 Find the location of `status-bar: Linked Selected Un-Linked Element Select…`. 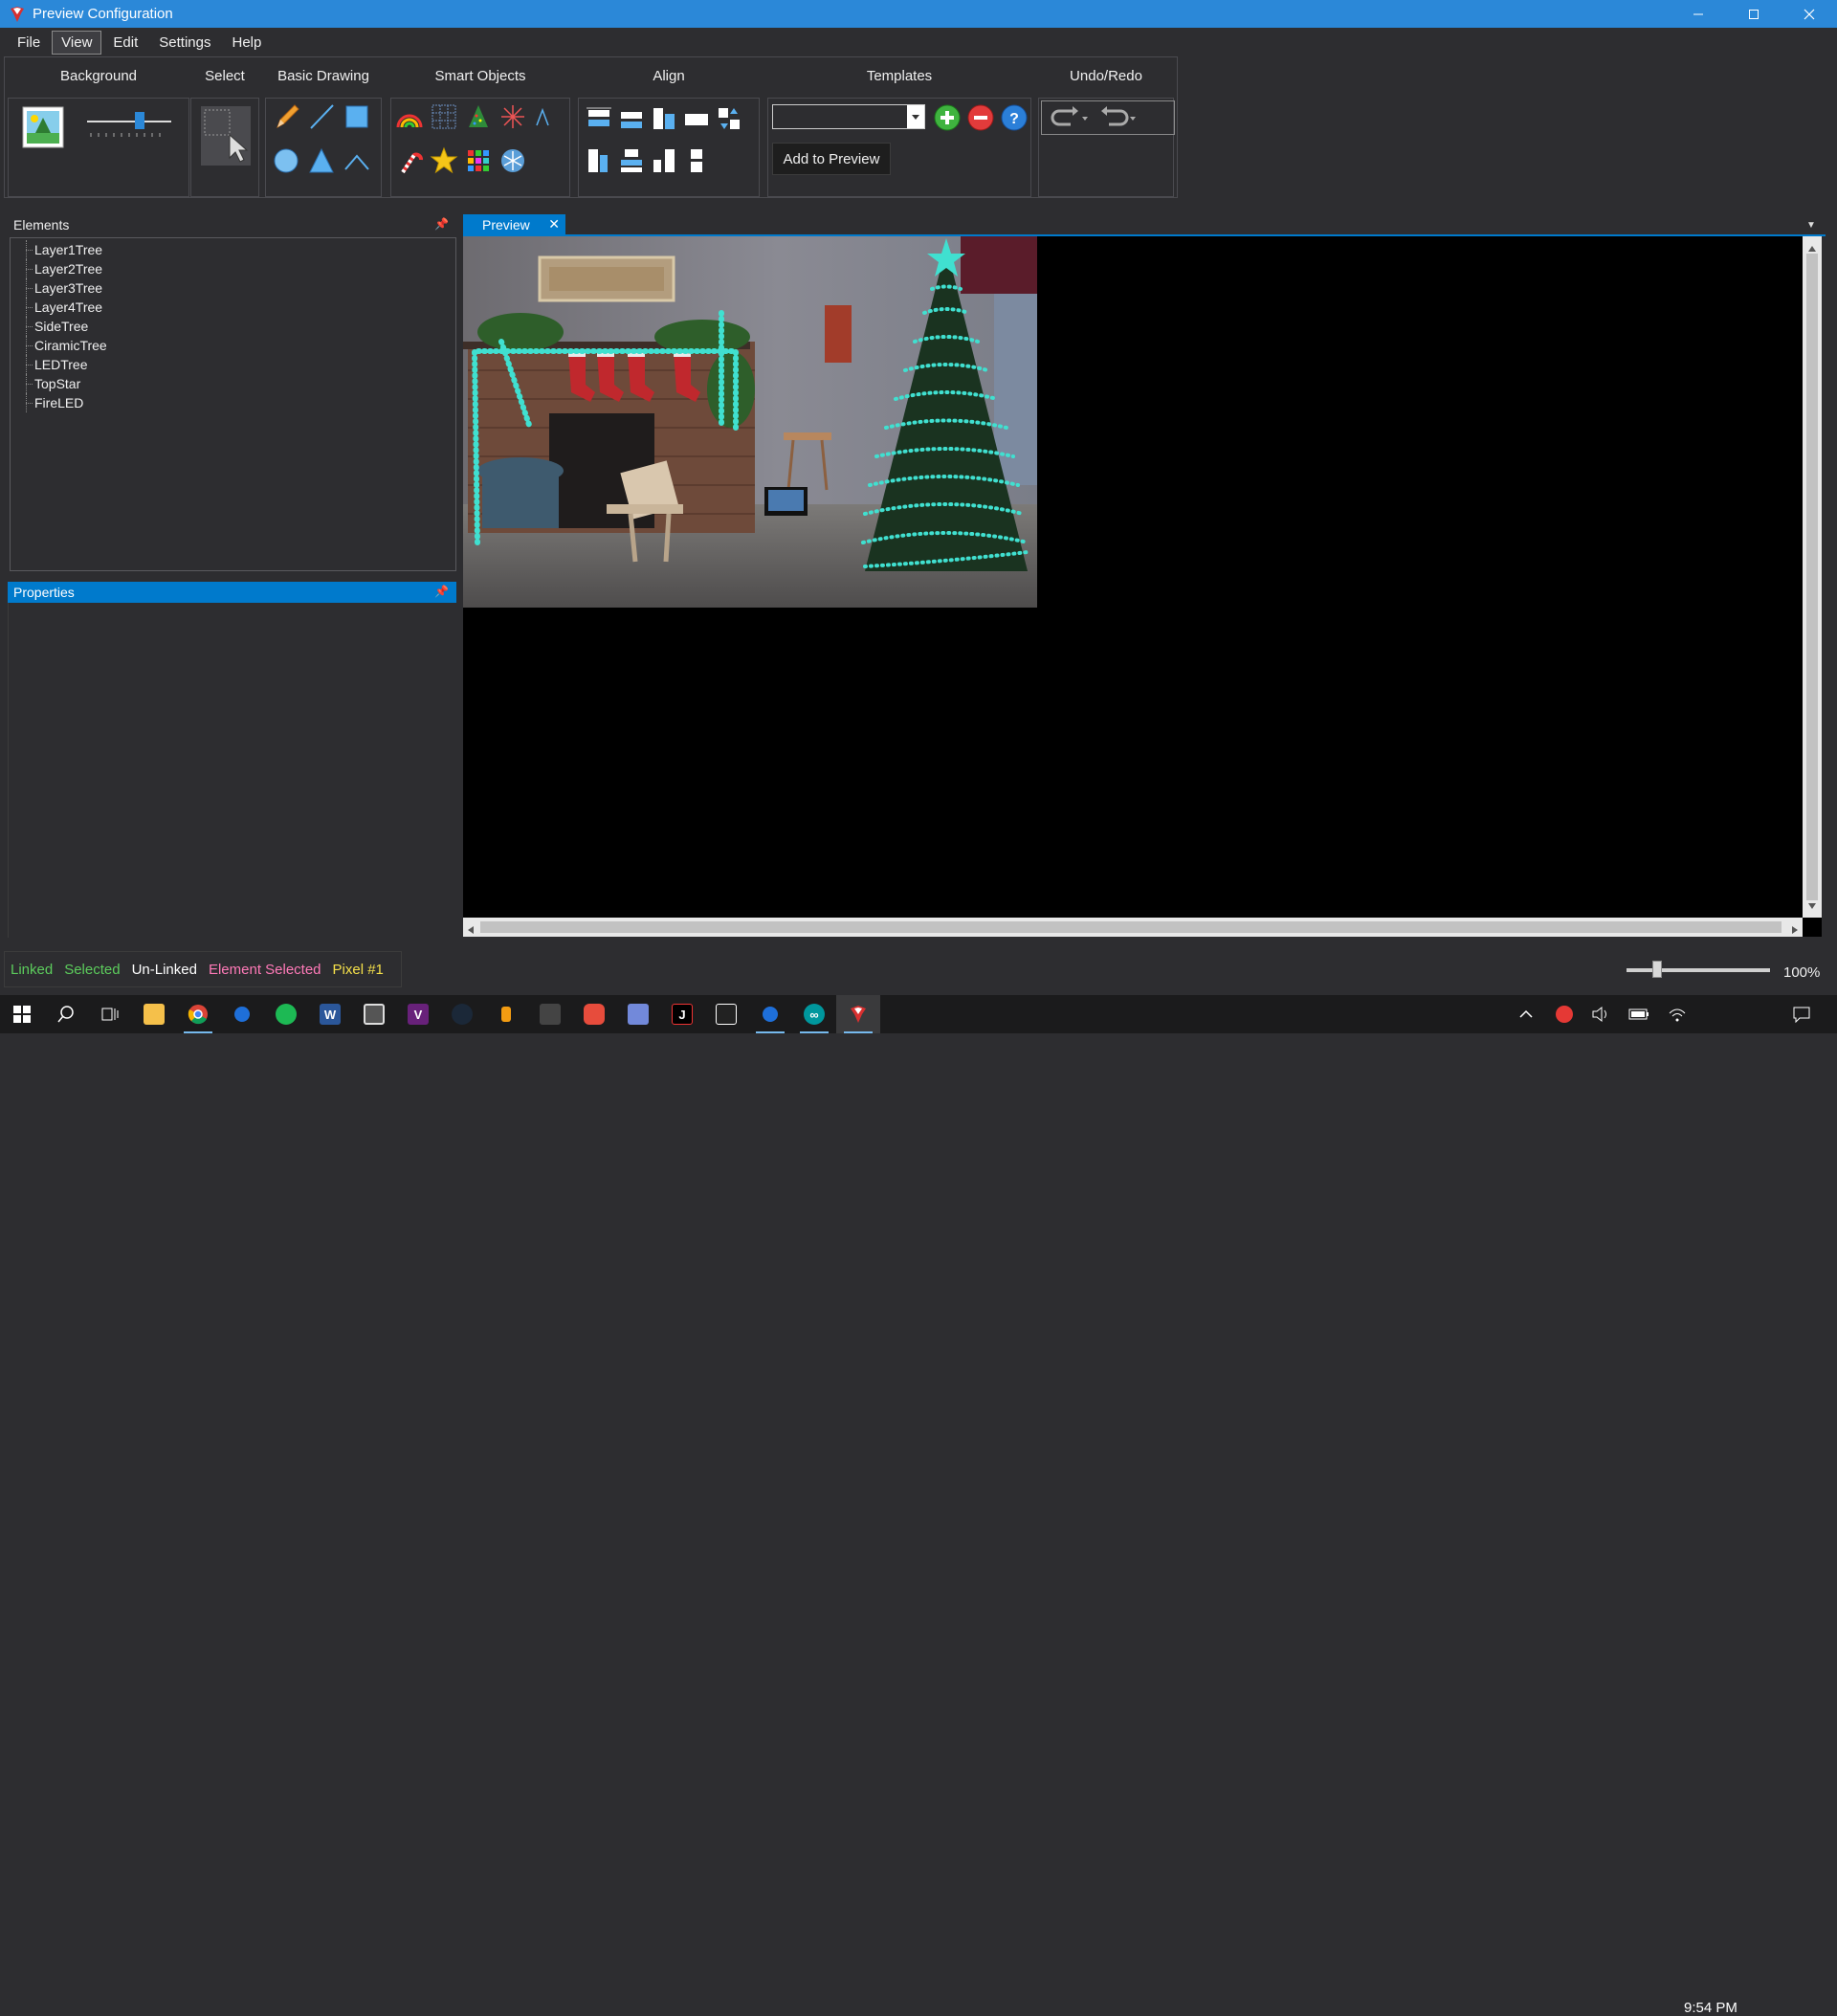

status-bar: Linked Selected Un-Linked Element Select… is located at coordinates (918, 969).